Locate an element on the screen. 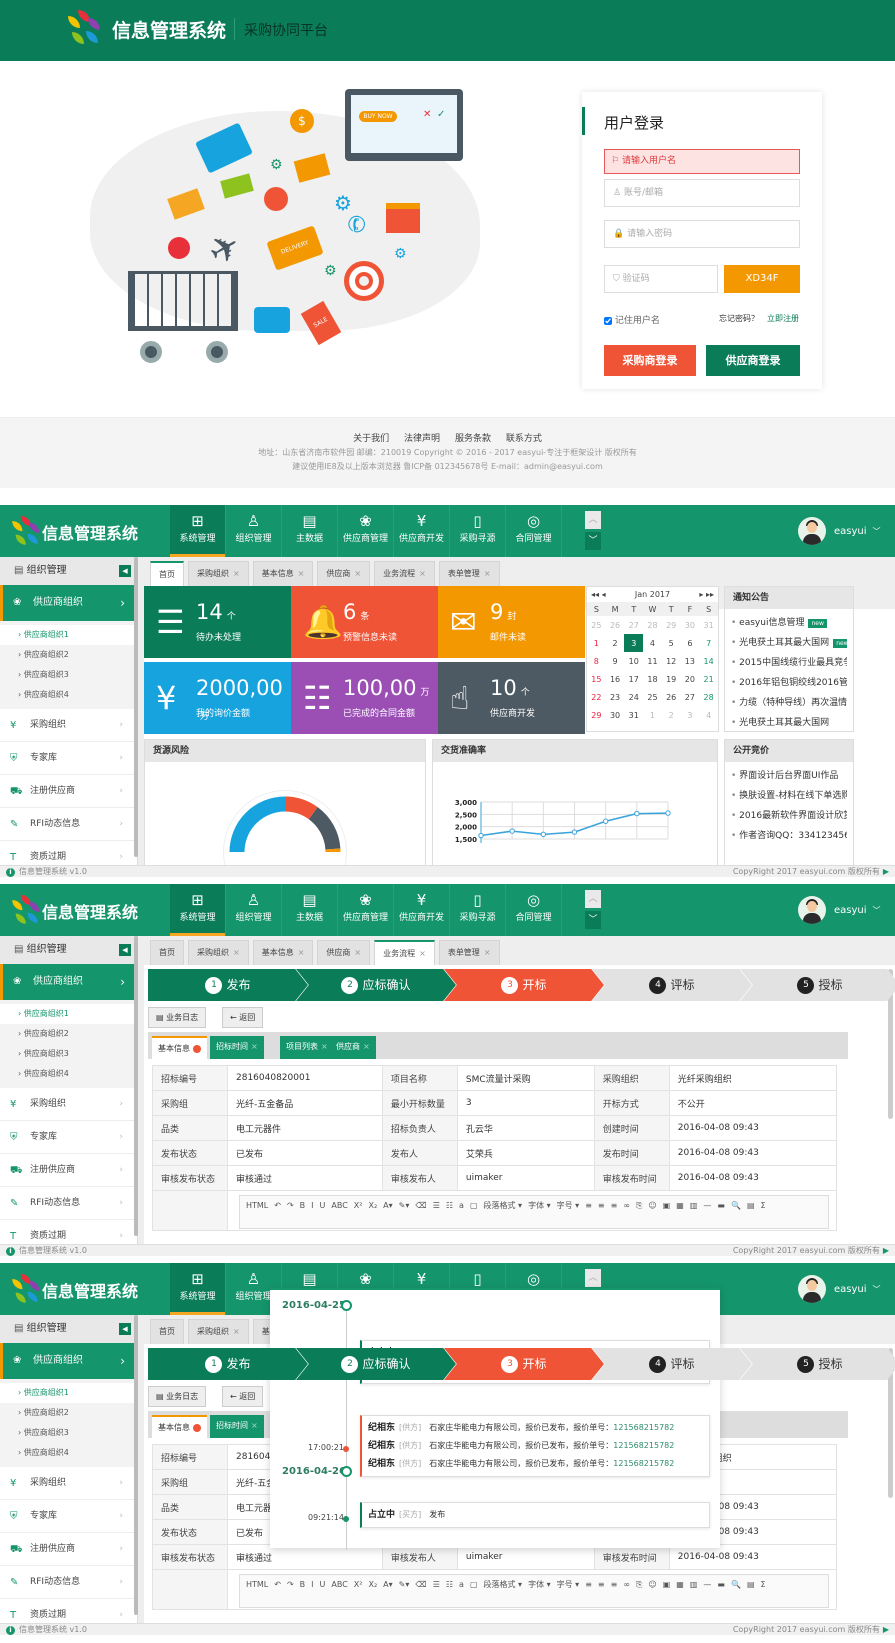 This screenshot has width=895, height=1643. tab: 首页 is located at coordinates (167, 1331).